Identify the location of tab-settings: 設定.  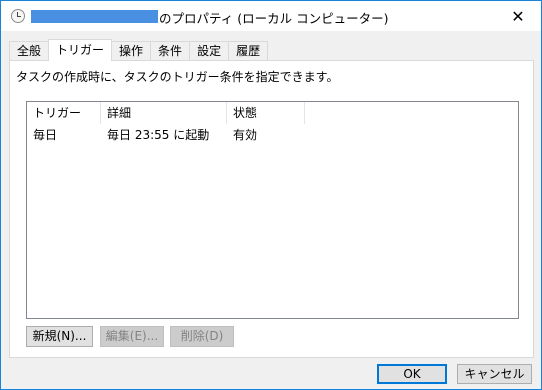
(209, 51).